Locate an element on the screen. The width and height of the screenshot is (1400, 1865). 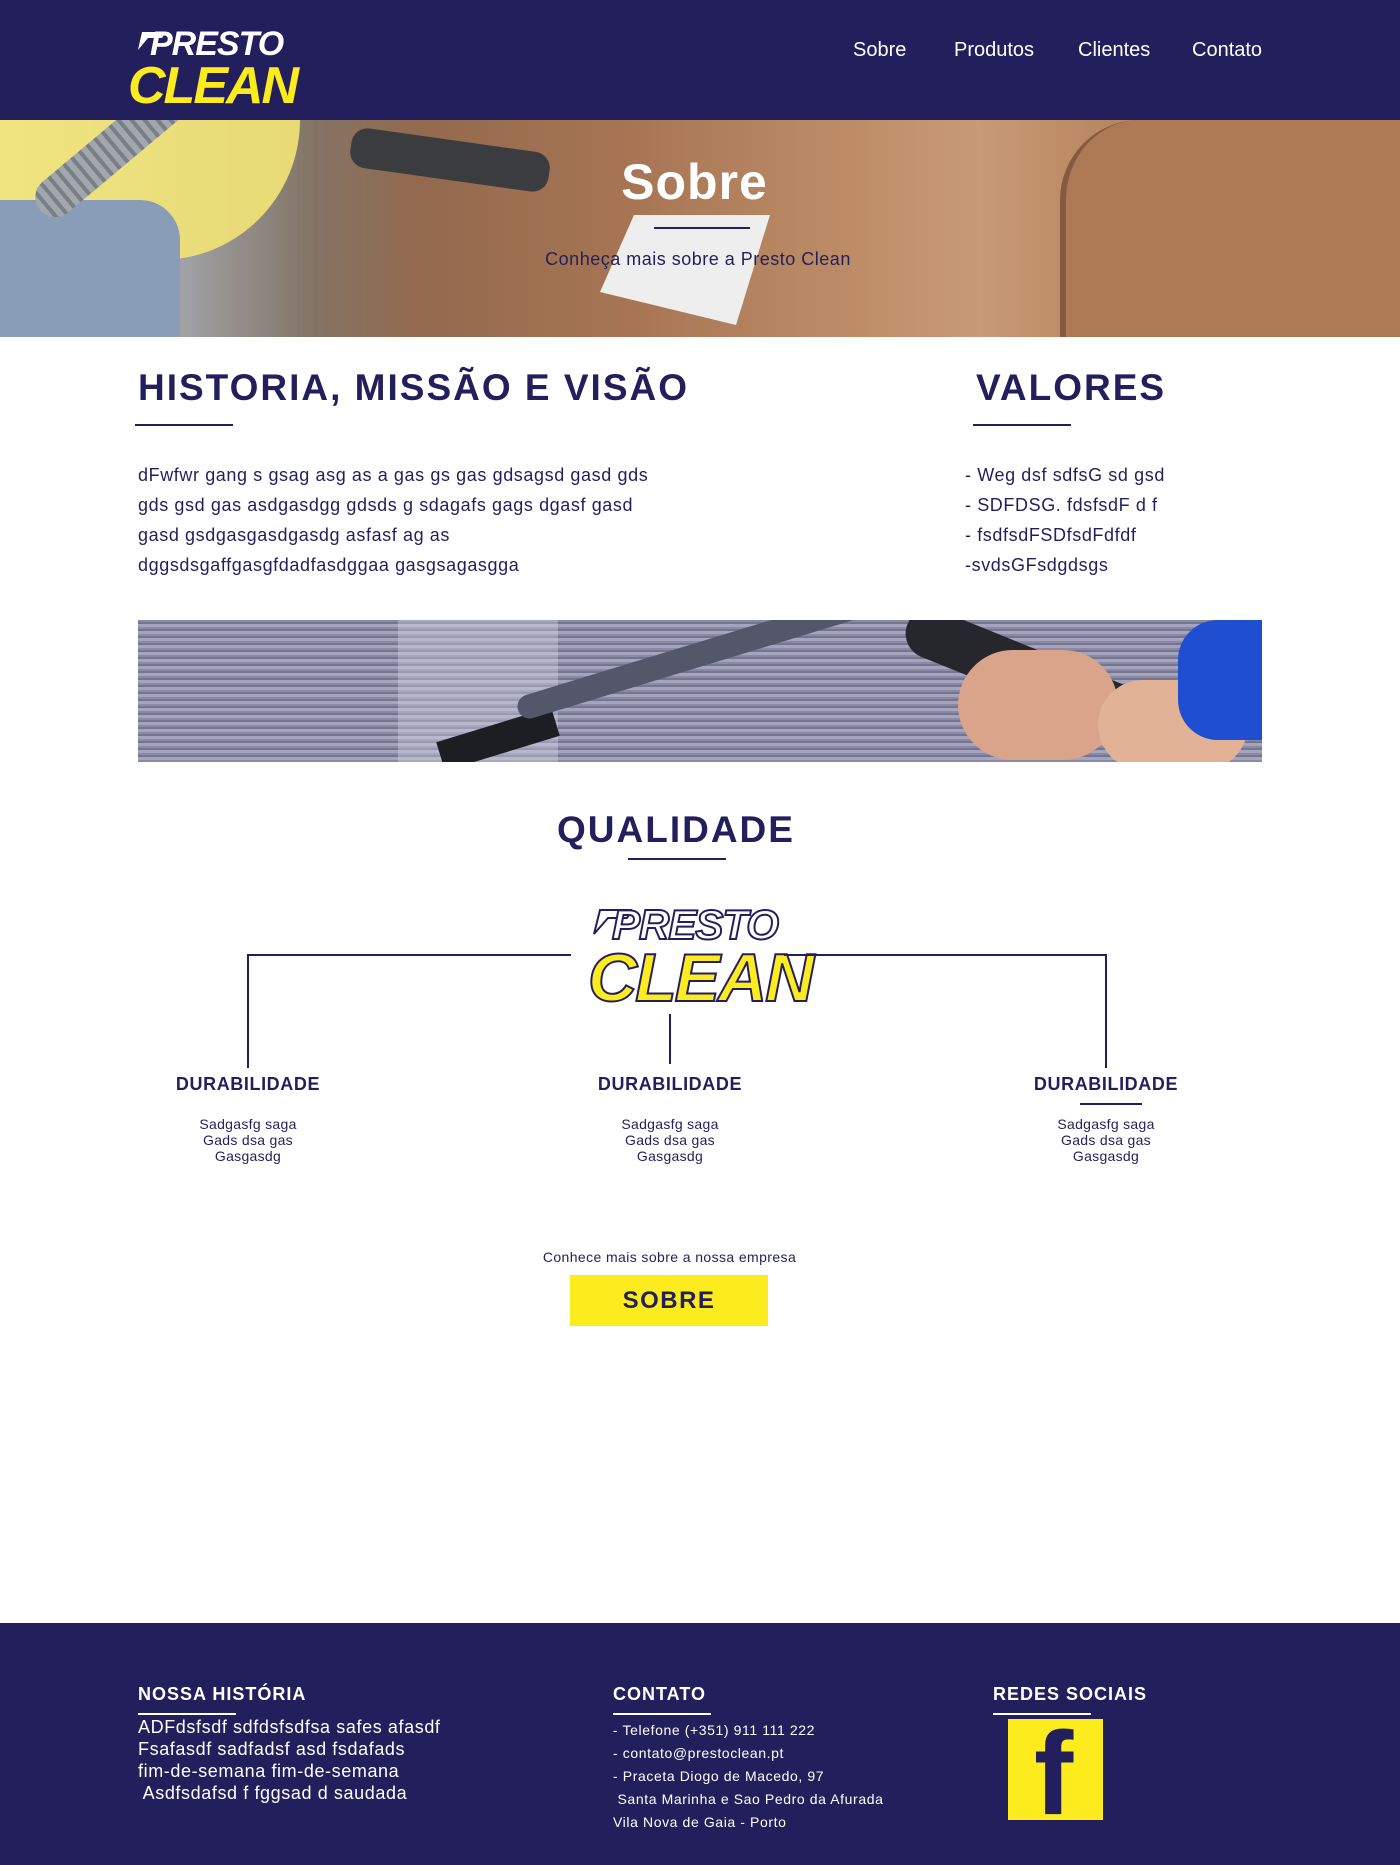
carpet-hand is located at coordinates (1038, 705).